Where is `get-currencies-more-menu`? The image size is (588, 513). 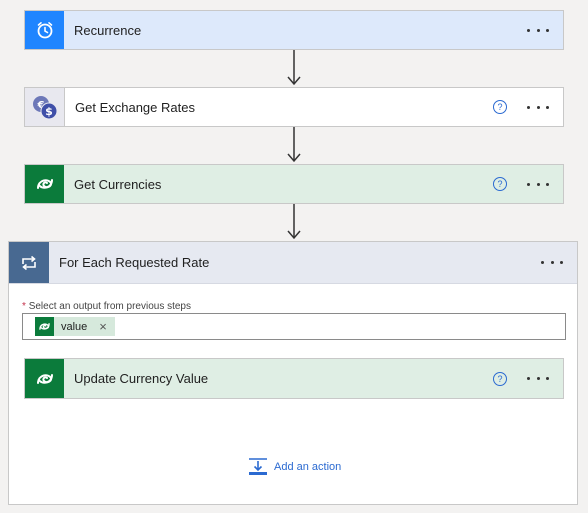 get-currencies-more-menu is located at coordinates (538, 184).